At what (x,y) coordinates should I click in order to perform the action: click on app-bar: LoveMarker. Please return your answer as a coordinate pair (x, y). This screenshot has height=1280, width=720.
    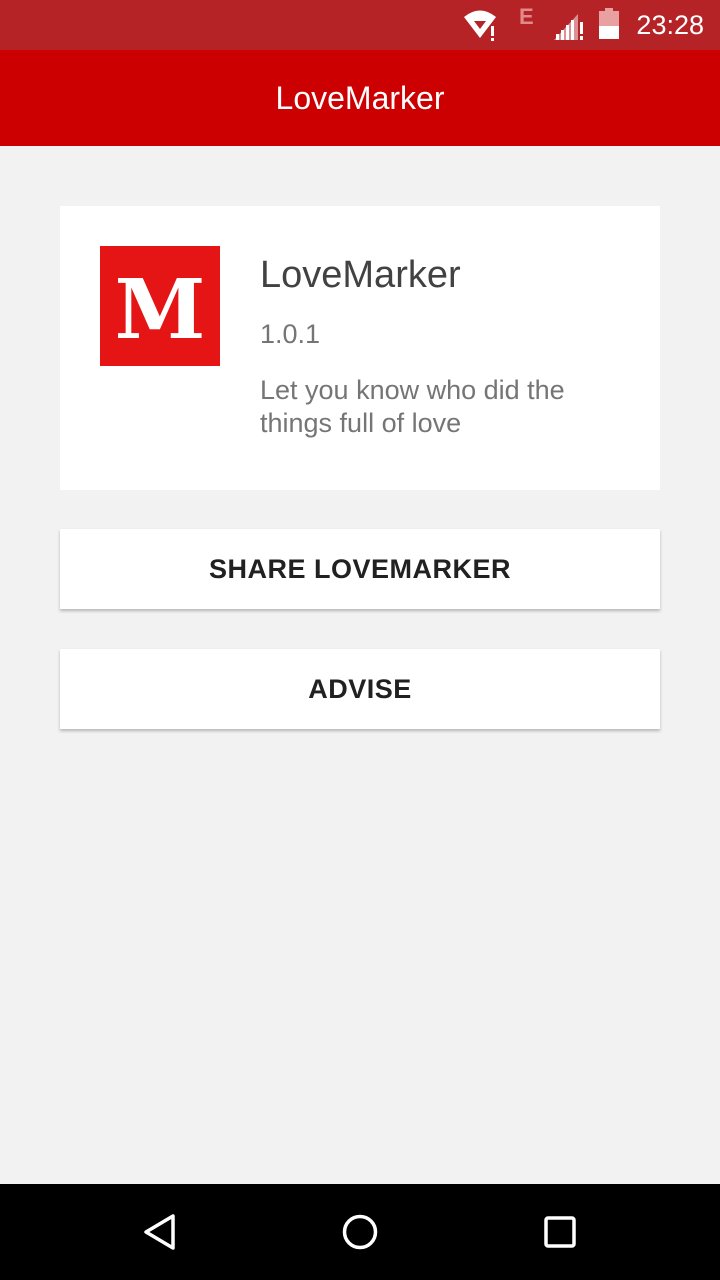
    Looking at the image, I should click on (360, 98).